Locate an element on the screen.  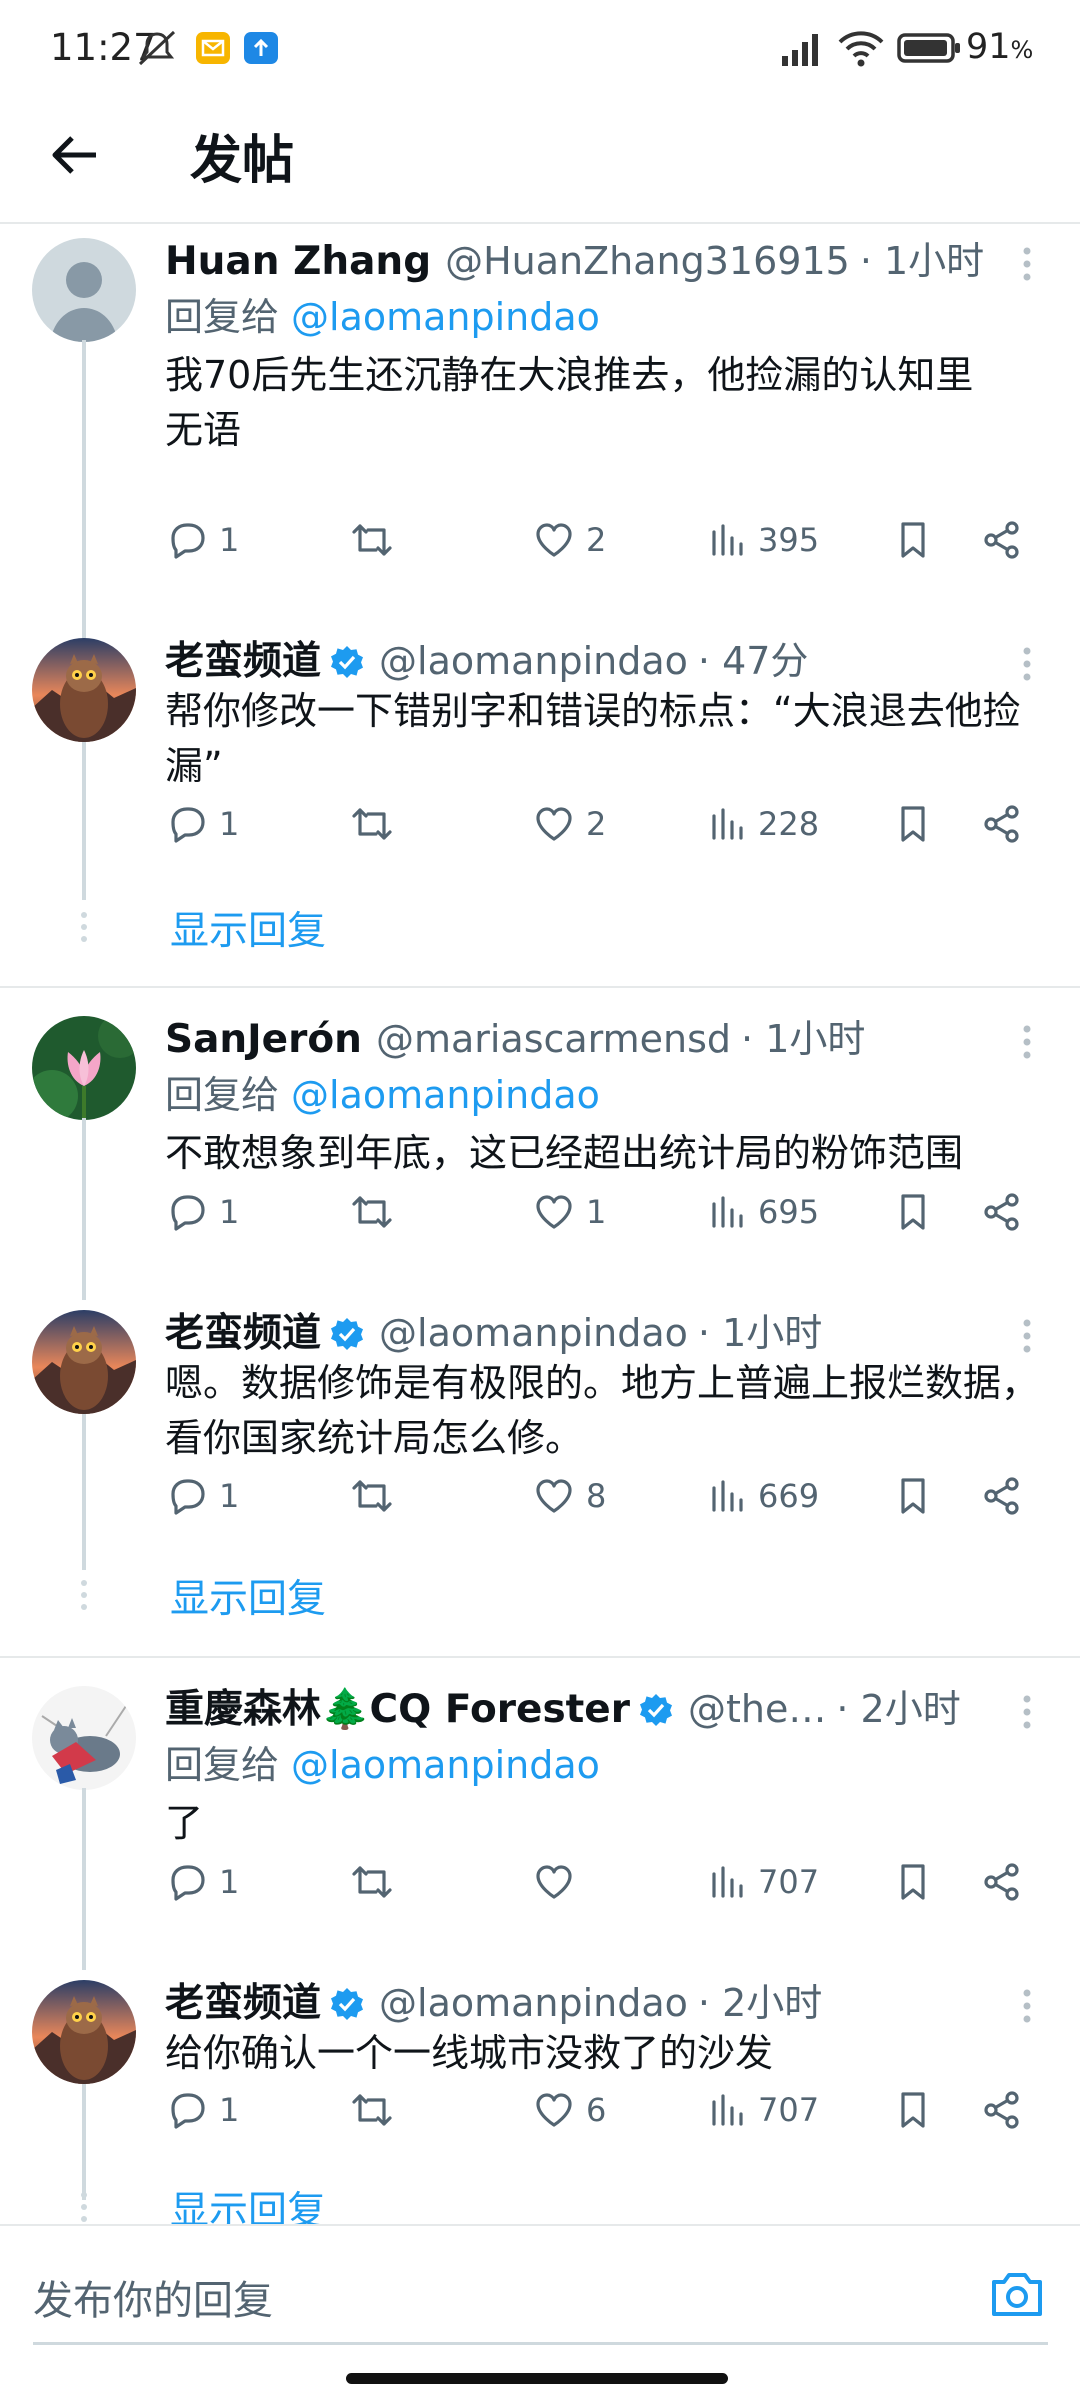
views-button: 695 is located at coordinates (763, 1212).